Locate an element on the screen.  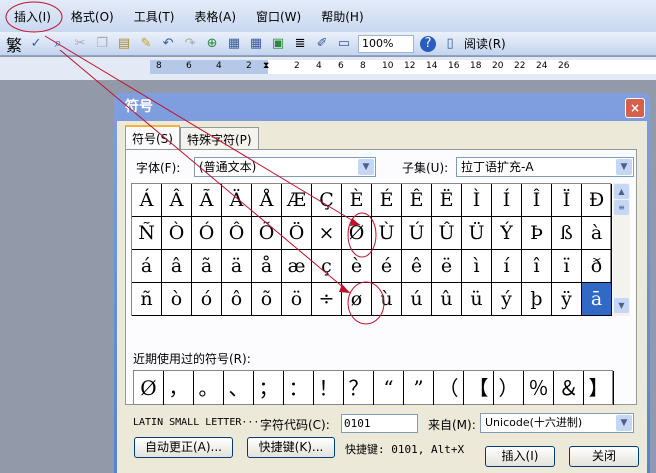
symbol-cell: Á is located at coordinates (147, 200).